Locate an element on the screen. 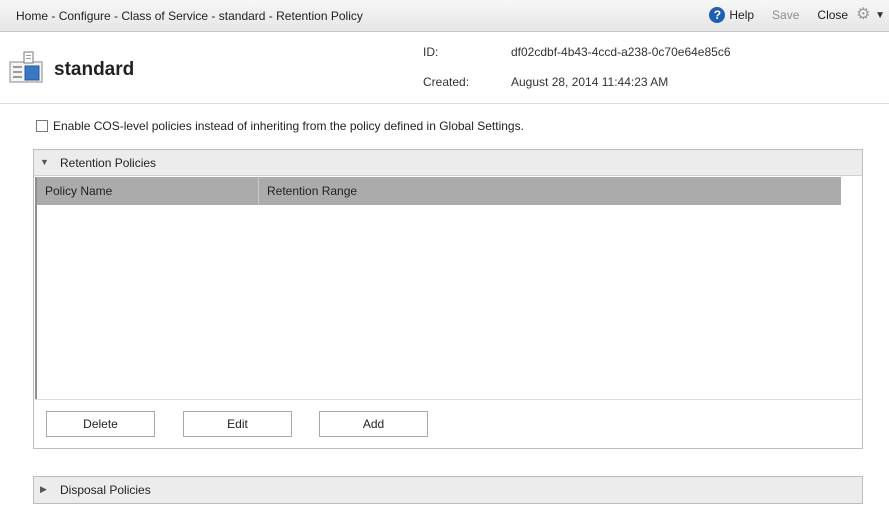 This screenshot has width=889, height=517. id-label: ID: is located at coordinates (431, 52).